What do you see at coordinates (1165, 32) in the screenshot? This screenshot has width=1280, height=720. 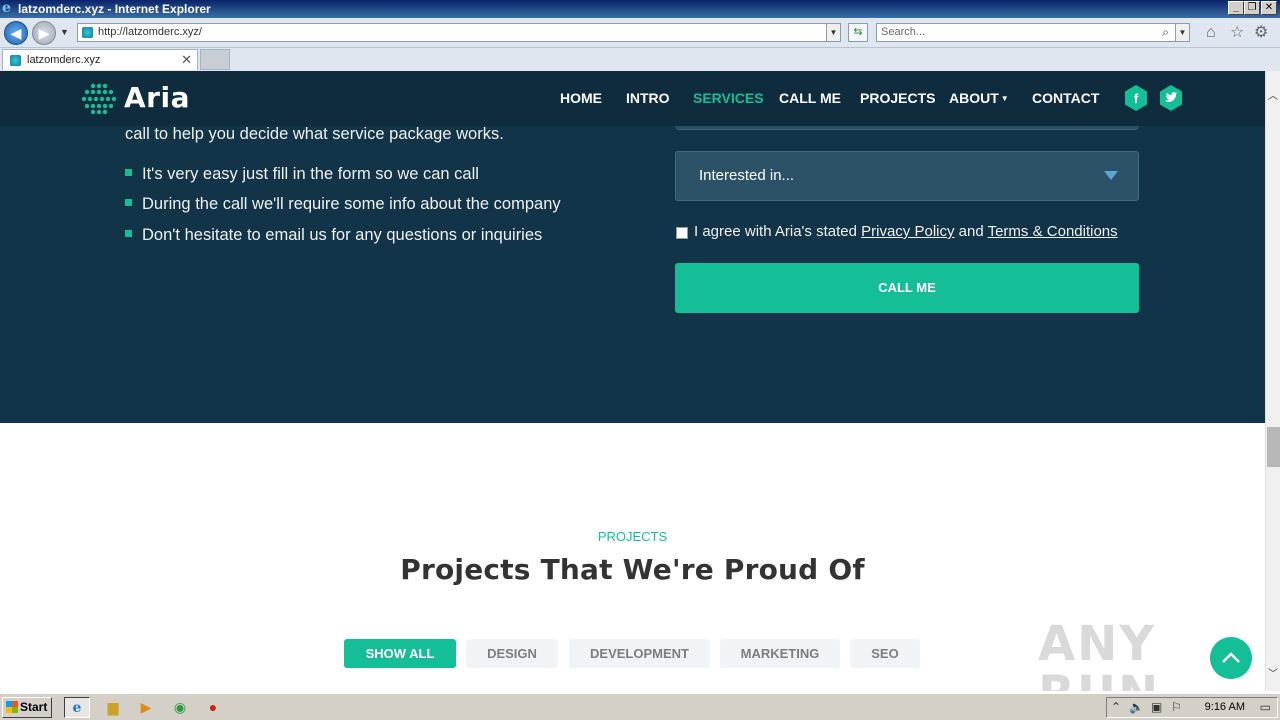 I see `search-icon: ⌕` at bounding box center [1165, 32].